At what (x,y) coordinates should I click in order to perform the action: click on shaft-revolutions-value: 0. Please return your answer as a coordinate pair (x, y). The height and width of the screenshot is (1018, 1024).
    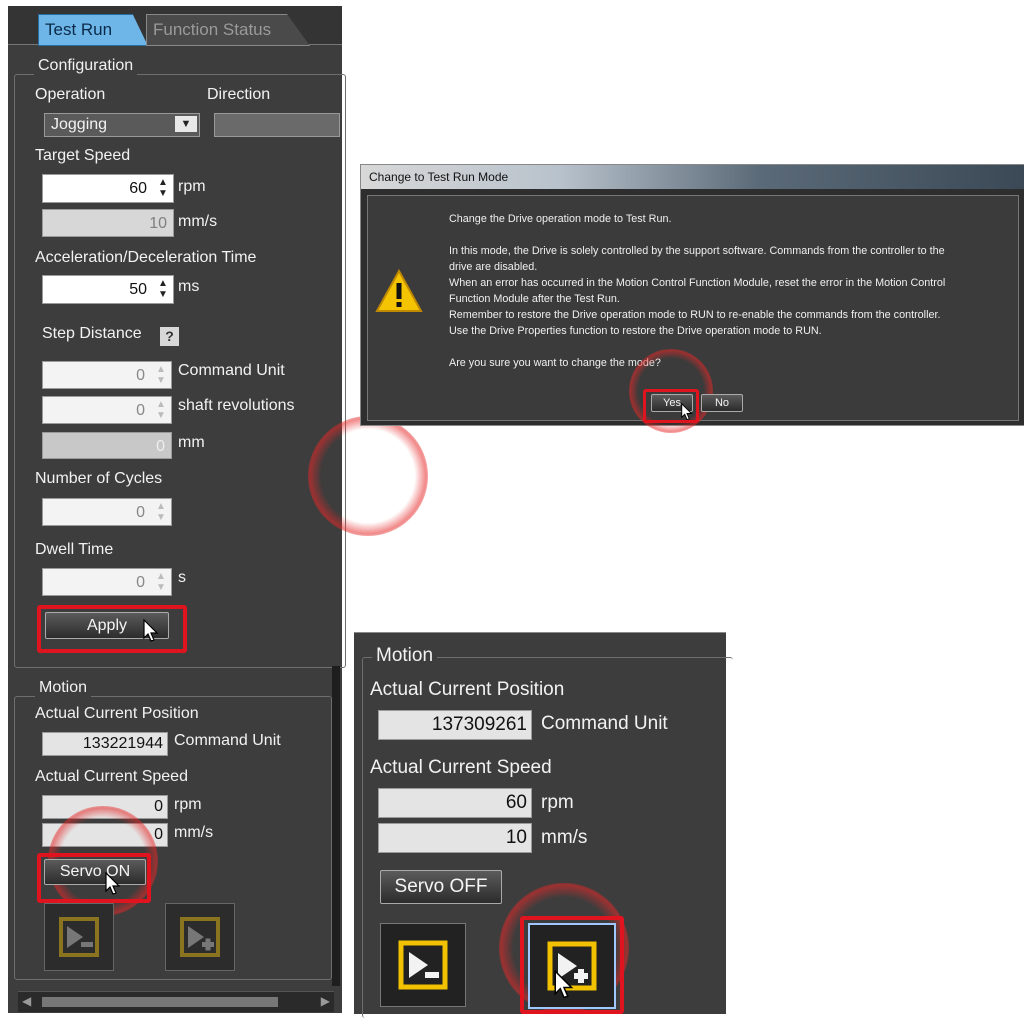
    Looking at the image, I should click on (140, 410).